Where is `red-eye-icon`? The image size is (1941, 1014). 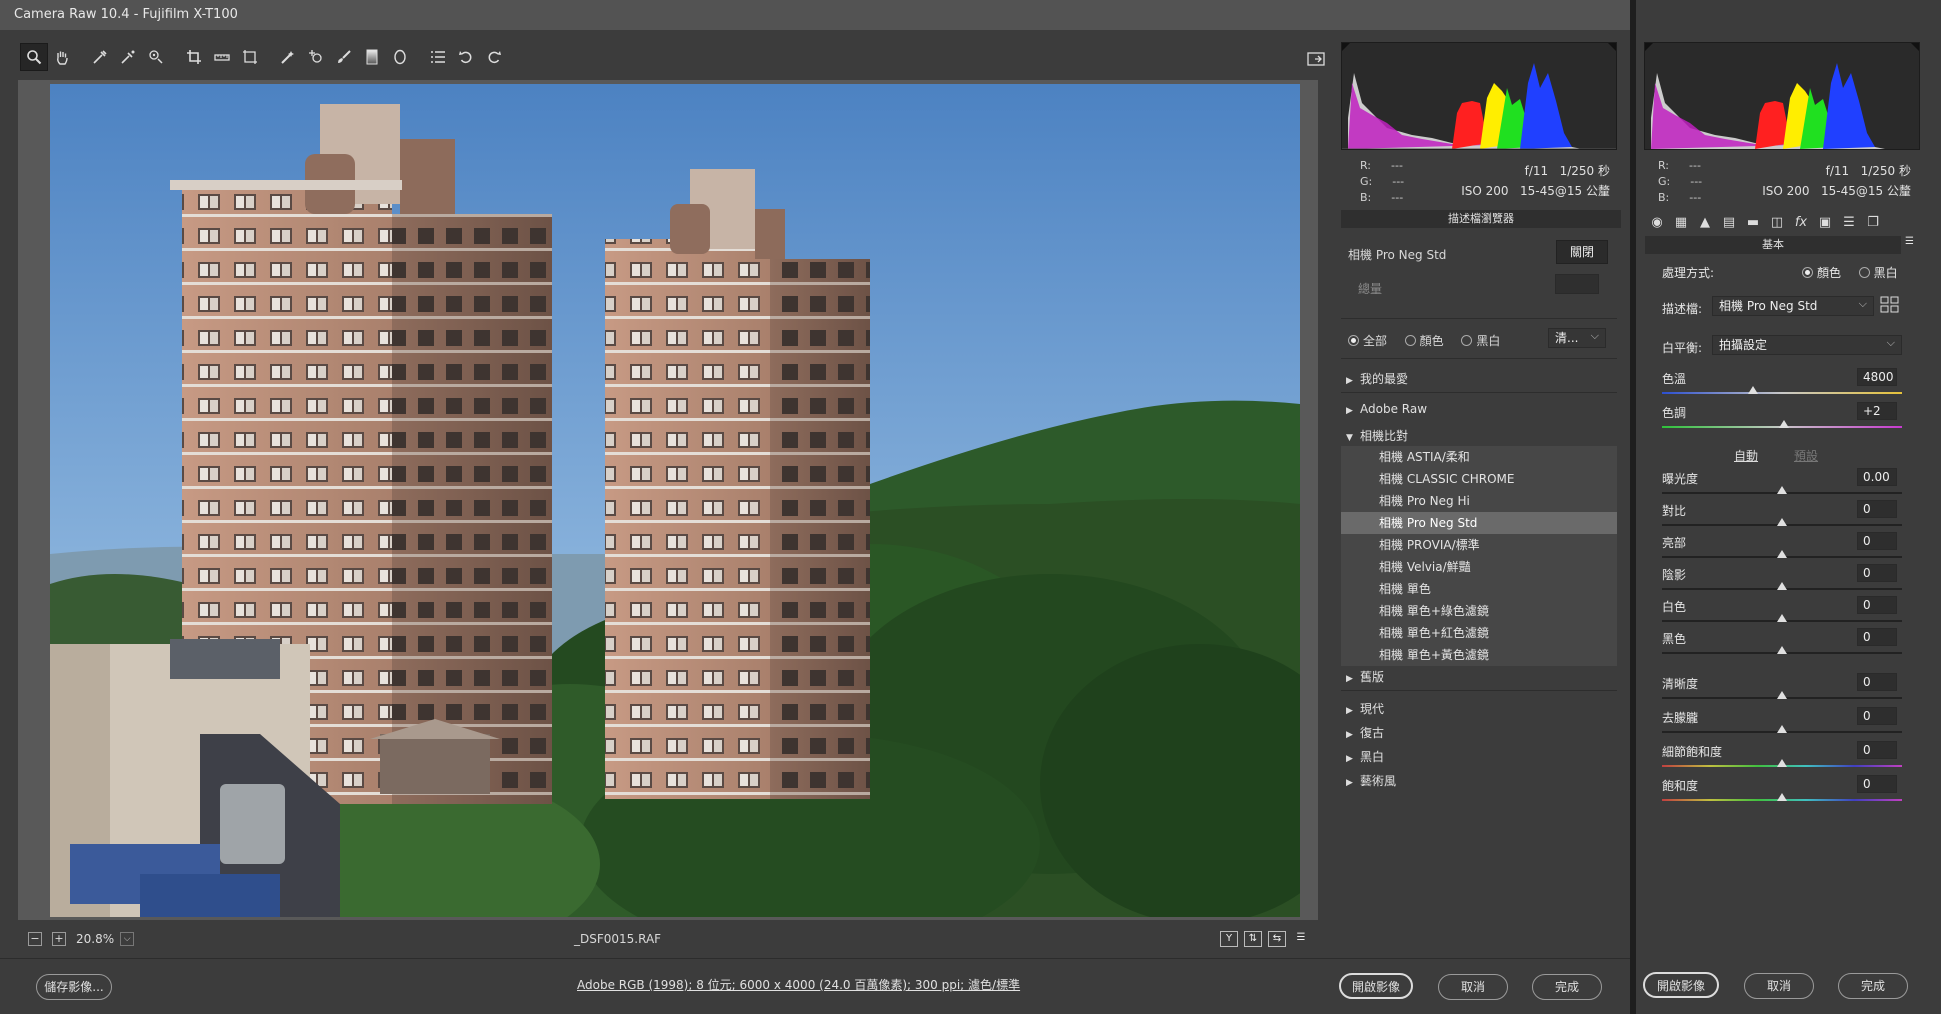
red-eye-icon is located at coordinates (316, 57).